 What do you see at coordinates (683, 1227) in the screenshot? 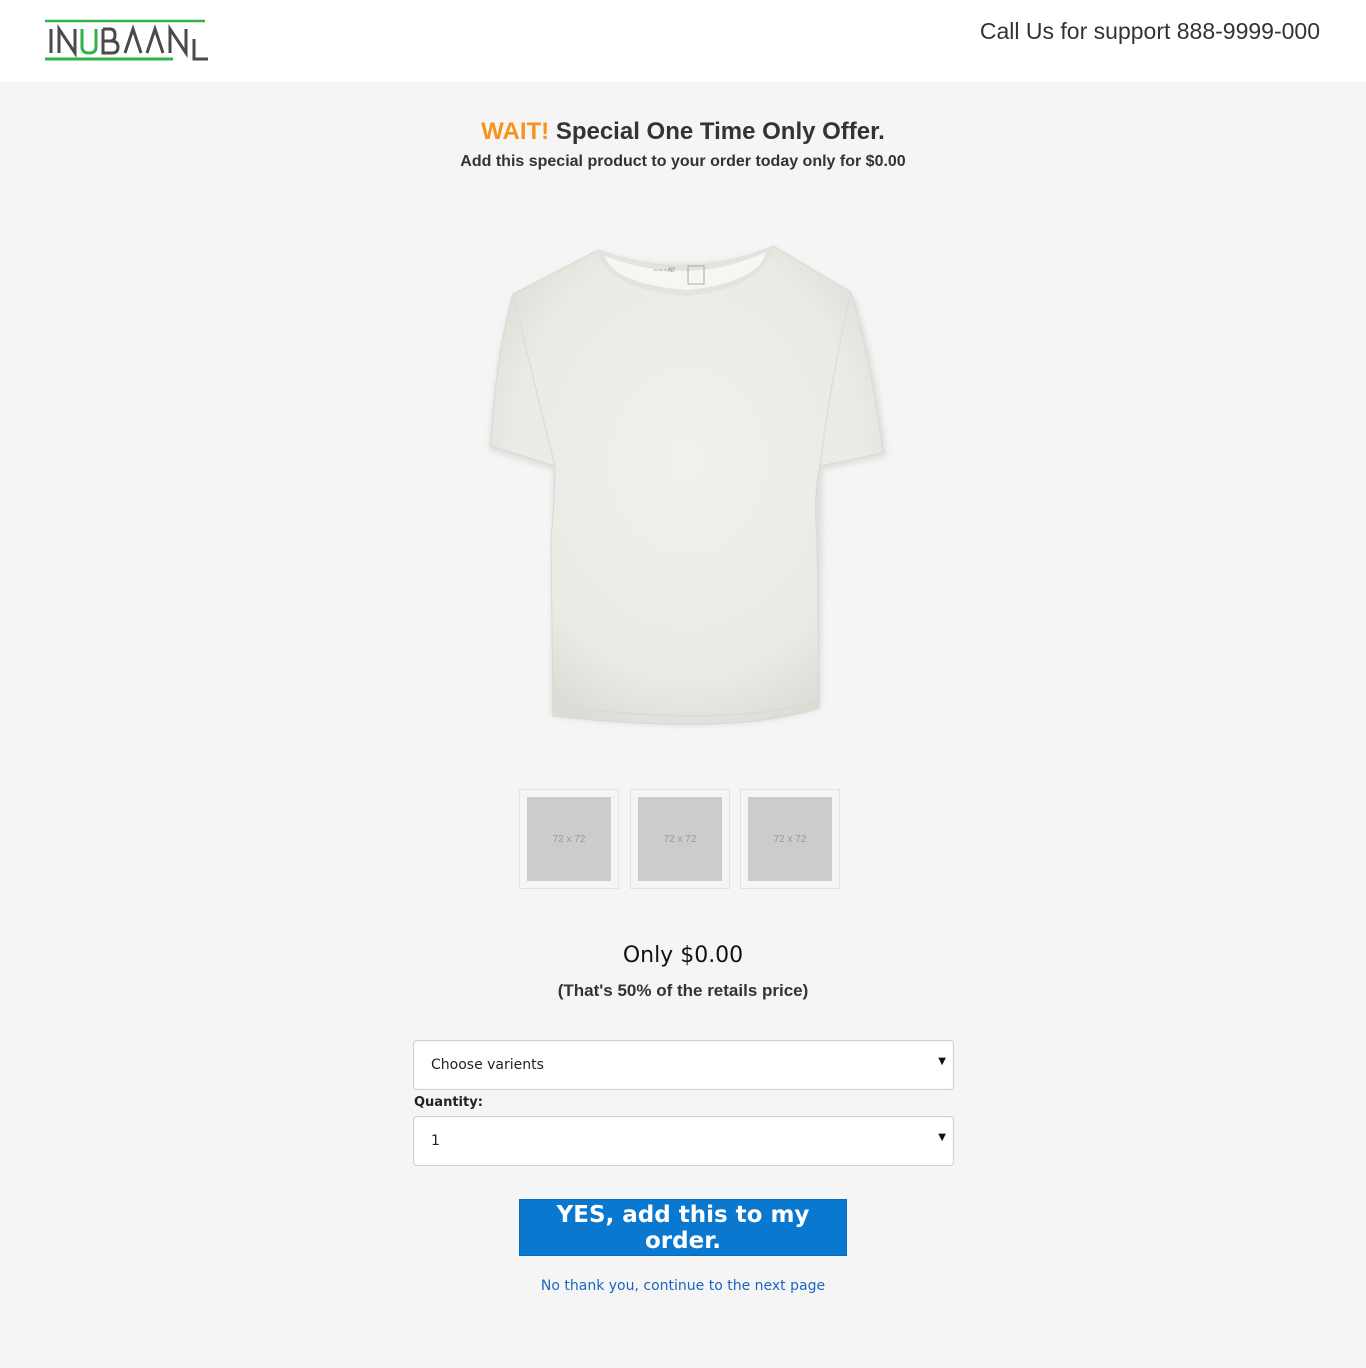
I see `accept-offer-button: YES, add this to my order.` at bounding box center [683, 1227].